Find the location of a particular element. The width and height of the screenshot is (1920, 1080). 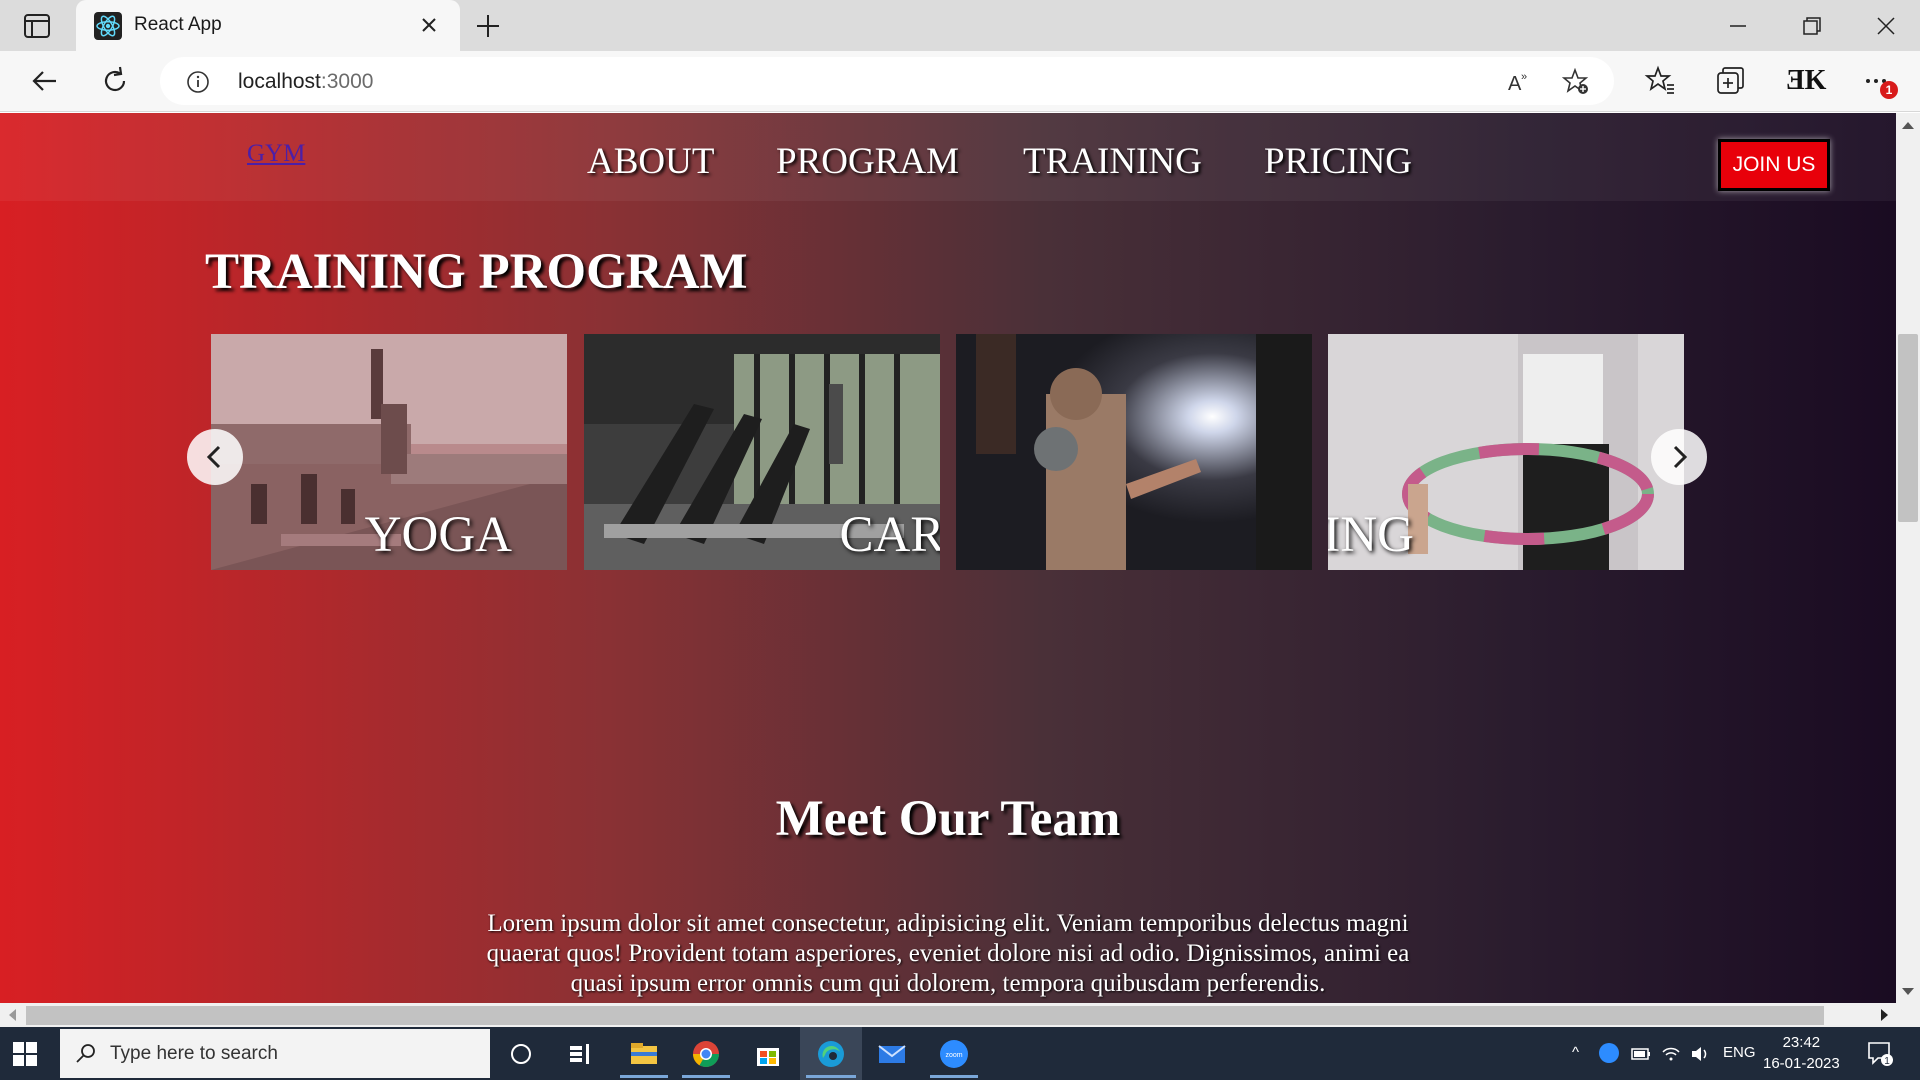

chevron-left-icon is located at coordinates (213, 457).